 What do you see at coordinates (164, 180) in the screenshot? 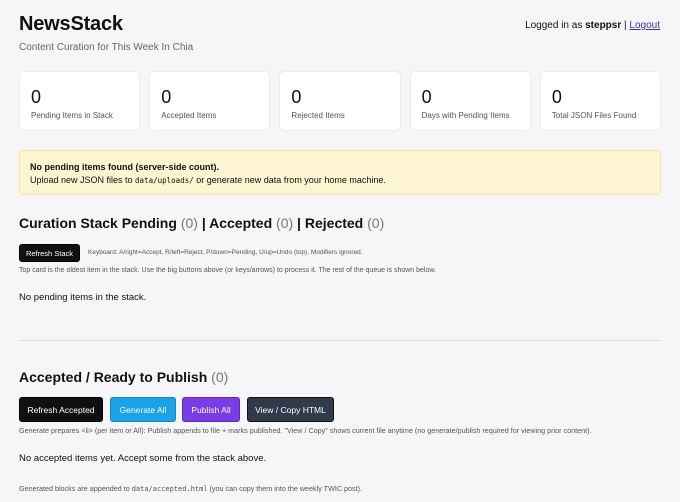
I see `uploads-path: data/uploads/` at bounding box center [164, 180].